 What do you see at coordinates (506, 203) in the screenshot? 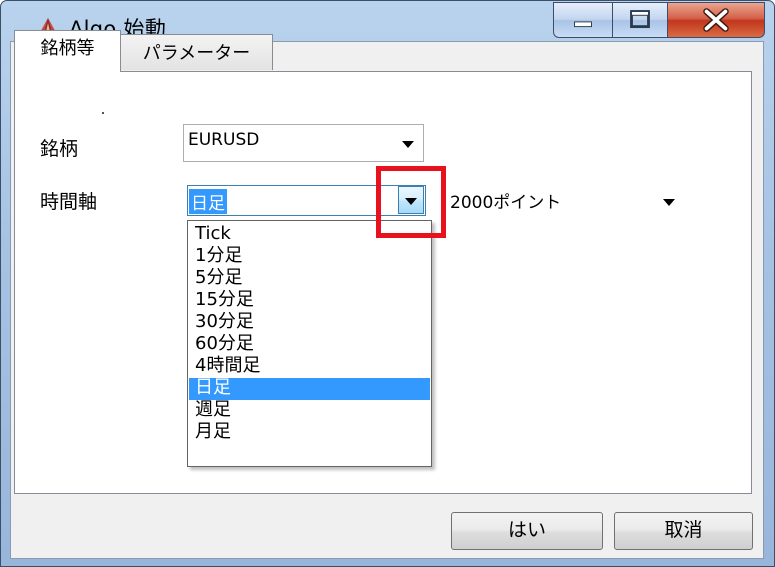
I see `points-value: 2000ポイント` at bounding box center [506, 203].